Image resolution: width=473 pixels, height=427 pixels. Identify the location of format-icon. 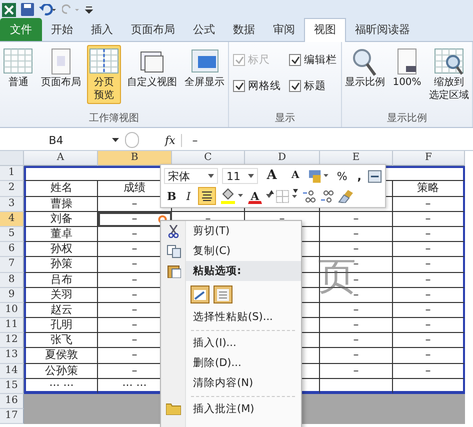
(319, 176).